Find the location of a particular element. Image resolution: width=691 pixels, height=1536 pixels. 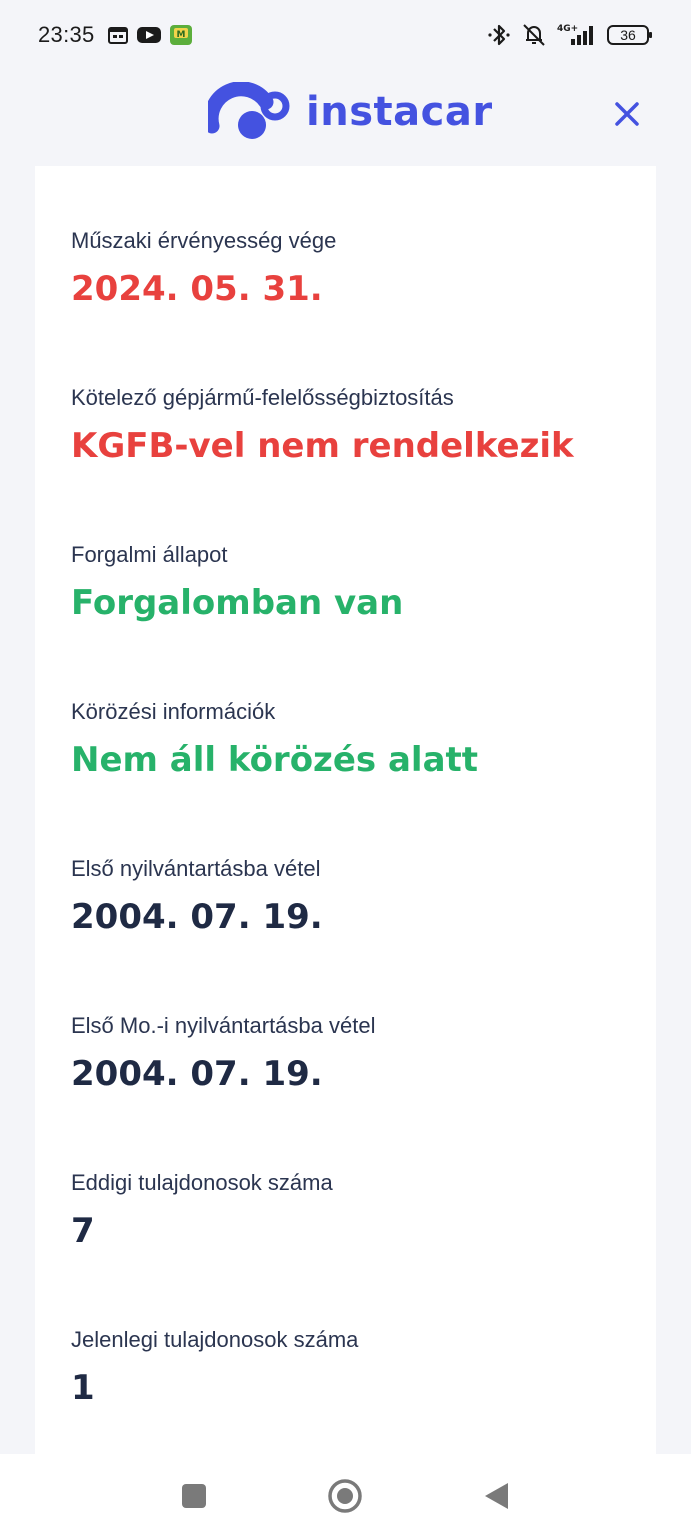

field-current-owners: Jelenlegi tulajdonosok száma 1 is located at coordinates (214, 1368).